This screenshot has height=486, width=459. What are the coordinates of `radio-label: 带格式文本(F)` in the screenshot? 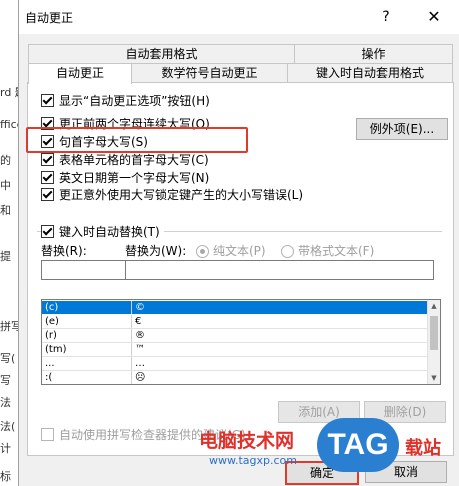 It's located at (336, 251).